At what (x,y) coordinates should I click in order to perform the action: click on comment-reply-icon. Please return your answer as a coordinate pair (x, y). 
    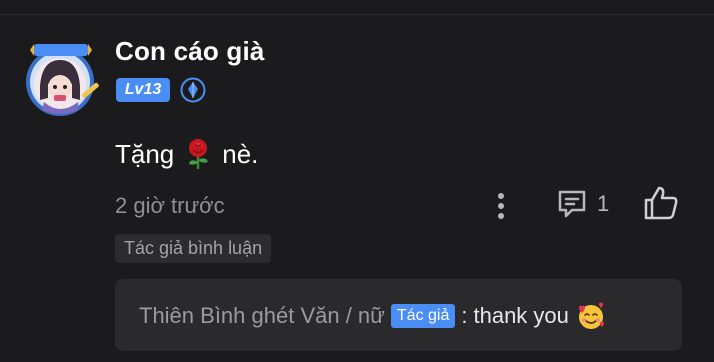
    Looking at the image, I should click on (572, 204).